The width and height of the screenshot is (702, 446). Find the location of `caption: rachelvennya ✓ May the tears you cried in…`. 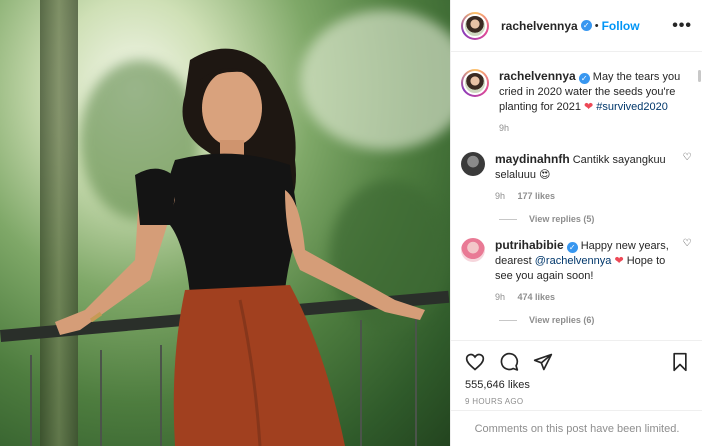

caption: rachelvennya ✓ May the tears you cried in… is located at coordinates (577, 102).